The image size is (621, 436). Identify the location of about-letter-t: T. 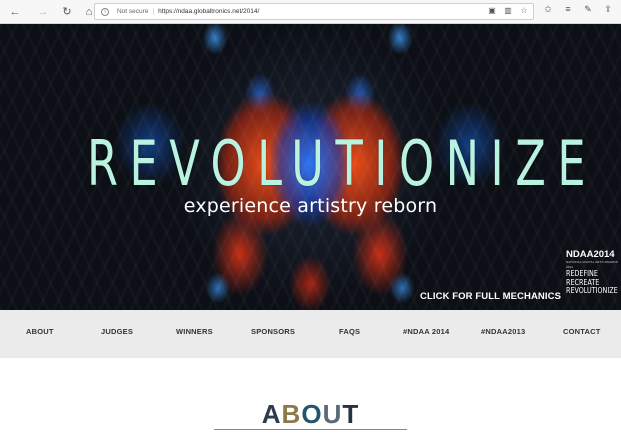
(351, 414).